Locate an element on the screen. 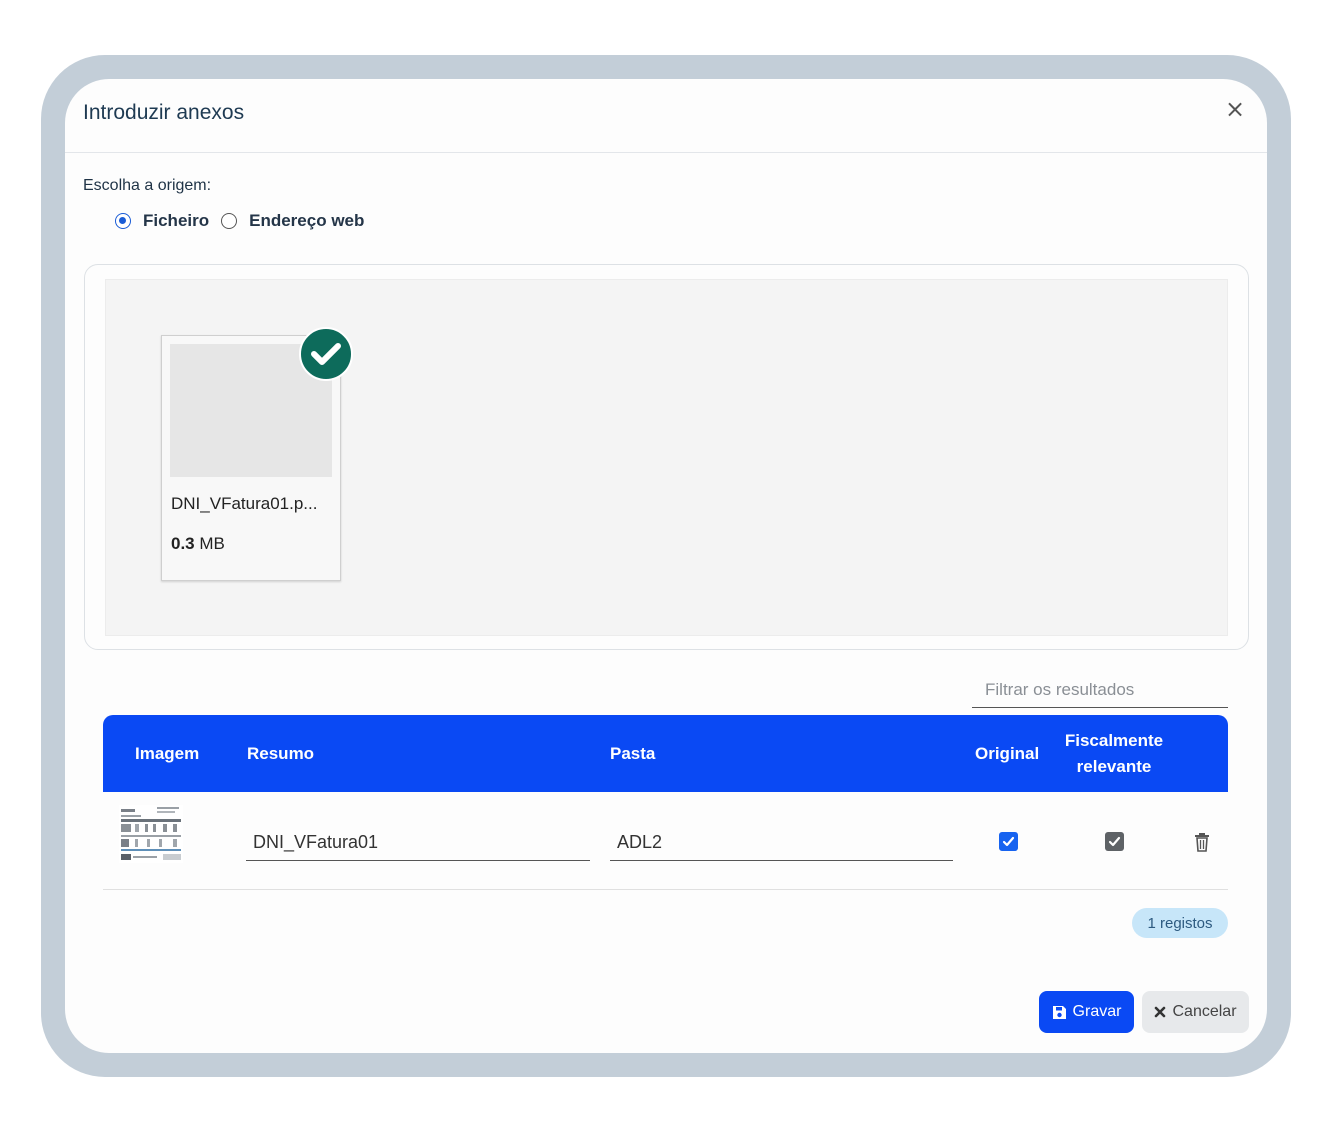  col-header-resumo: Resumo is located at coordinates (281, 753).